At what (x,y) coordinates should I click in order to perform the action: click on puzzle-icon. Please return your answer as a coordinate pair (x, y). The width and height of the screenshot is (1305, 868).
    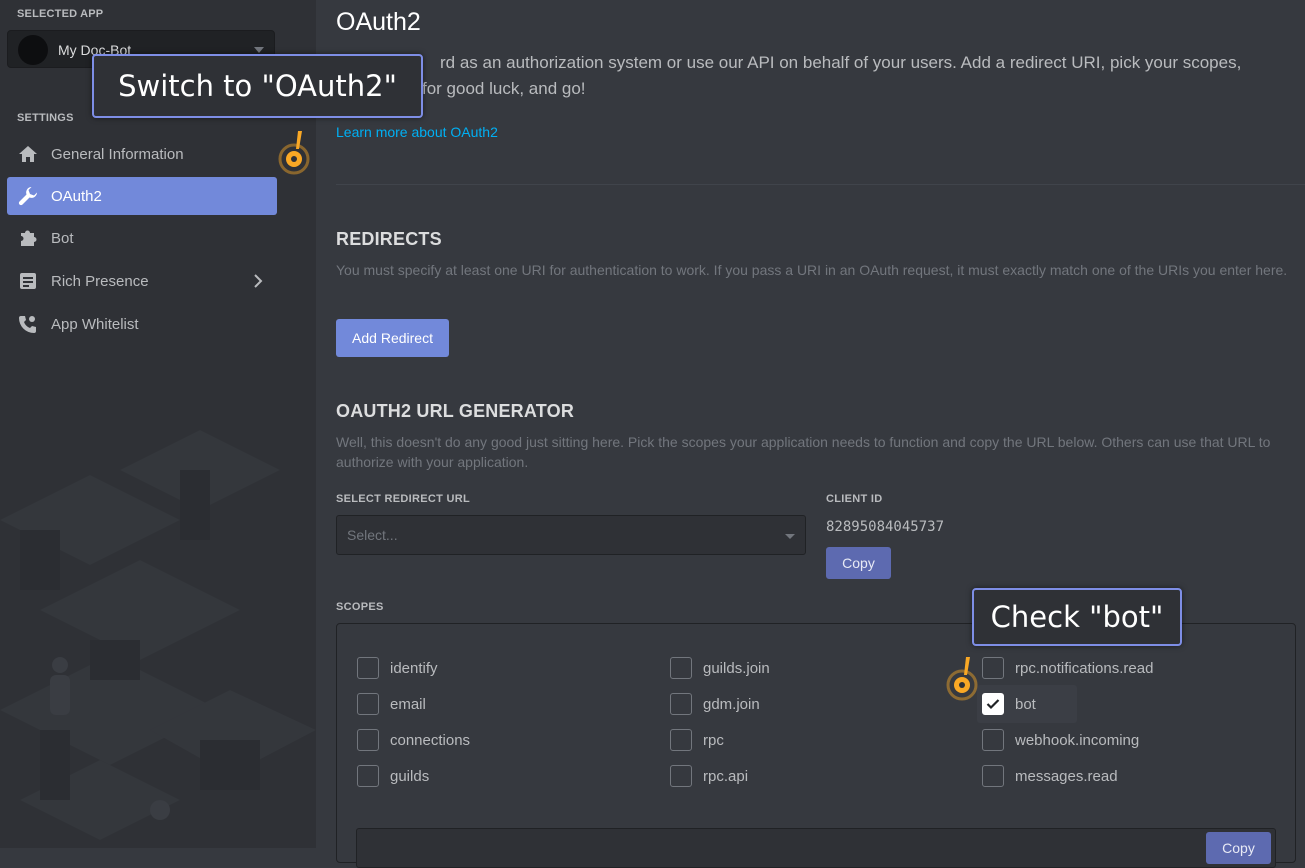
    Looking at the image, I should click on (28, 238).